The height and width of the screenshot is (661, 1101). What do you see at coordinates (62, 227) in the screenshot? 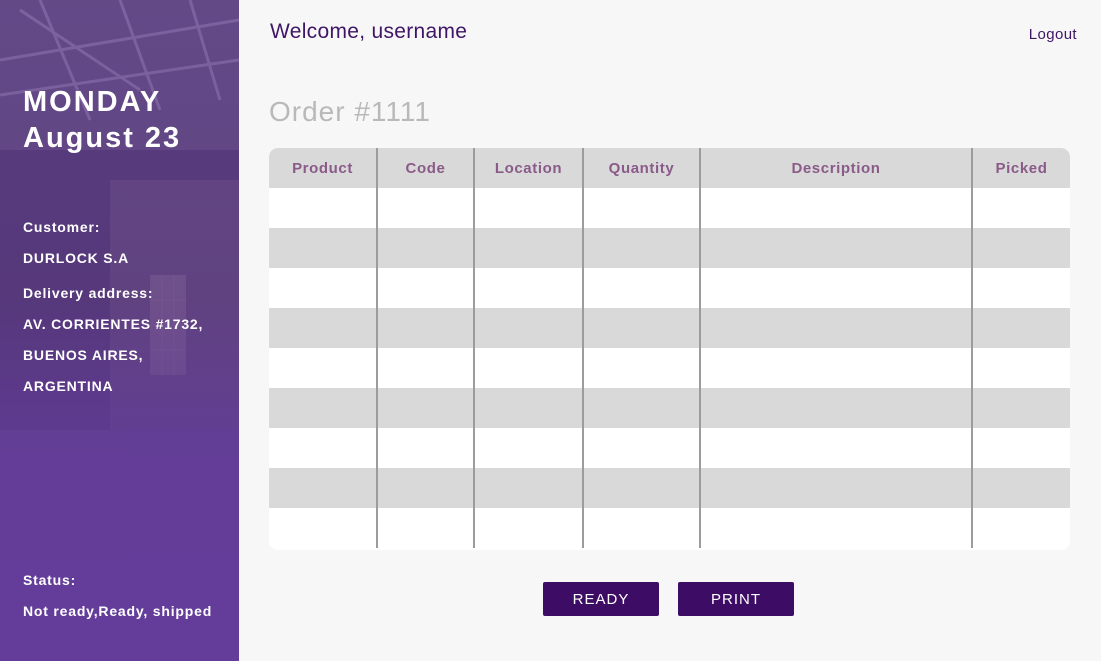
I see `customer-label: Customer:` at bounding box center [62, 227].